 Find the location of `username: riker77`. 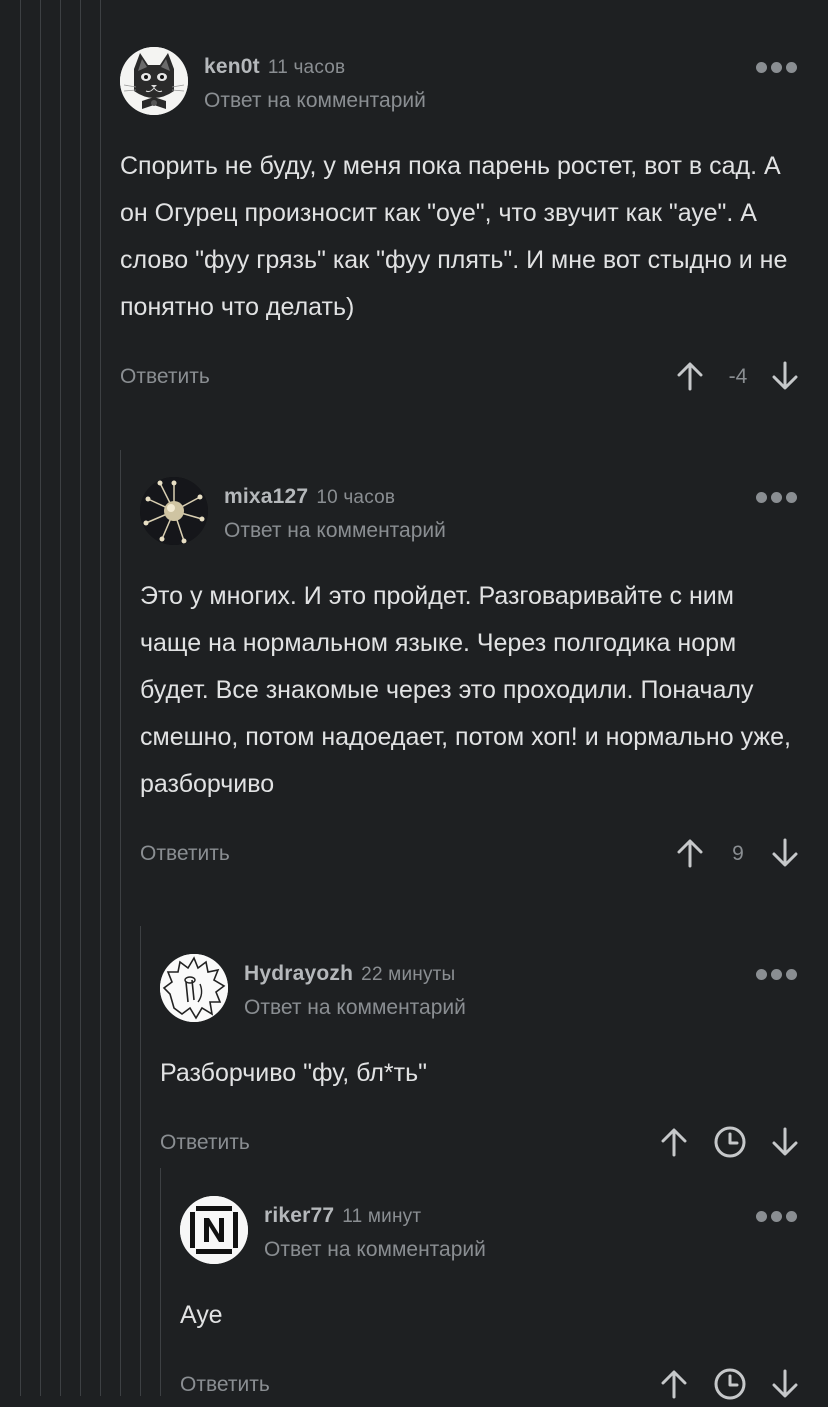

username: riker77 is located at coordinates (299, 1215).